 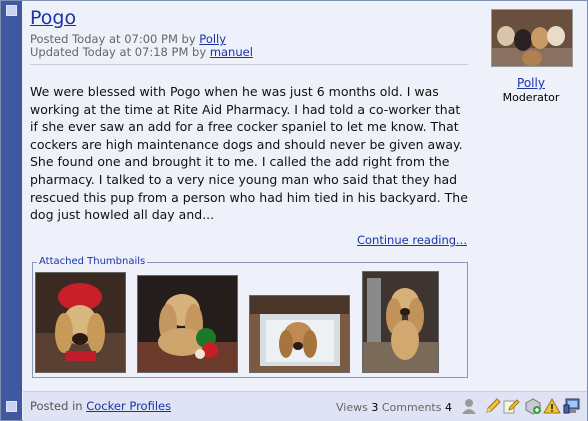 What do you see at coordinates (533, 406) in the screenshot?
I see `add-comment-icon` at bounding box center [533, 406].